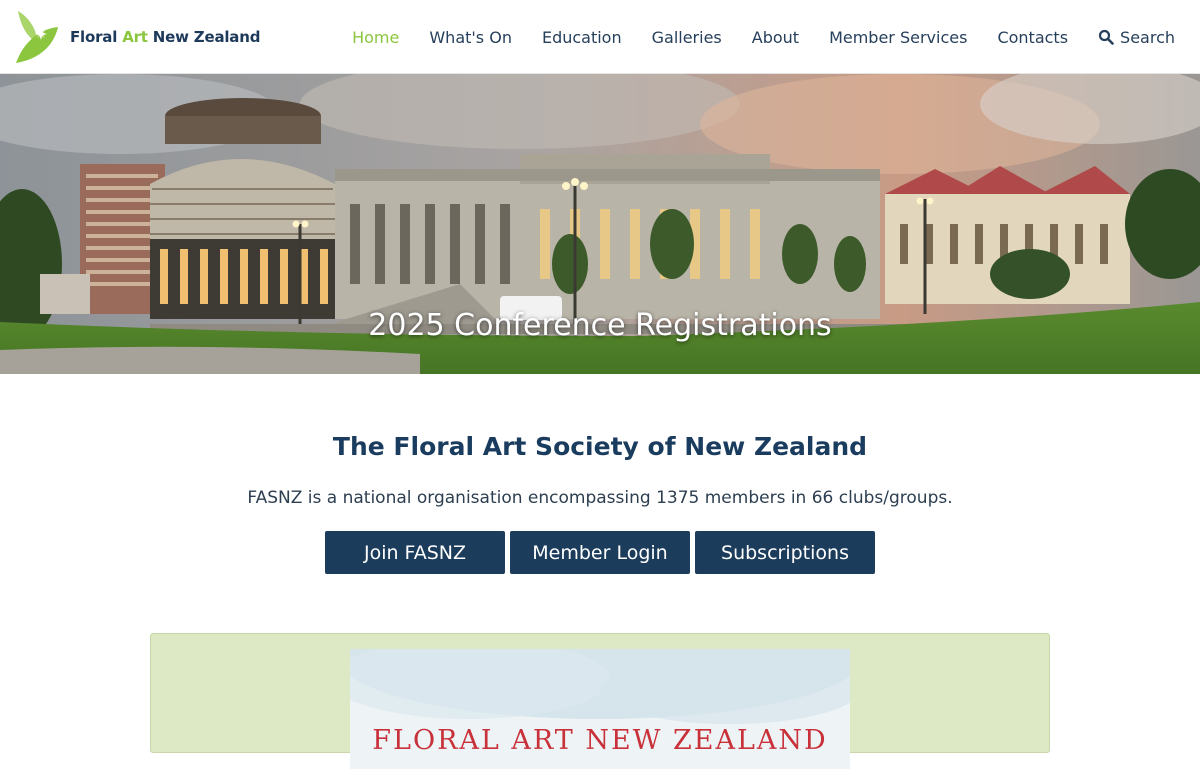 The image size is (1200, 769). Describe the element at coordinates (1032, 37) in the screenshot. I see `nav-item-contacts: Contacts` at that location.